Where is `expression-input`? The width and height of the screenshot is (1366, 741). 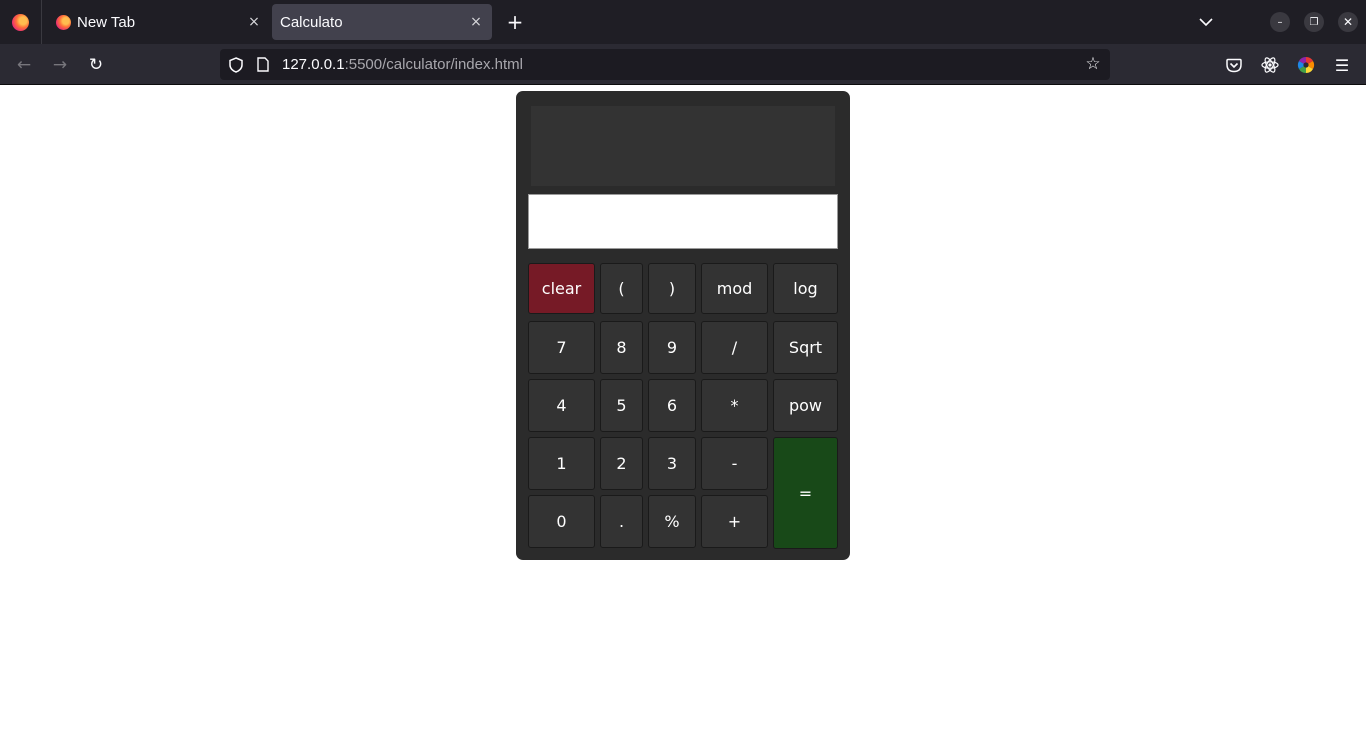 expression-input is located at coordinates (683, 221).